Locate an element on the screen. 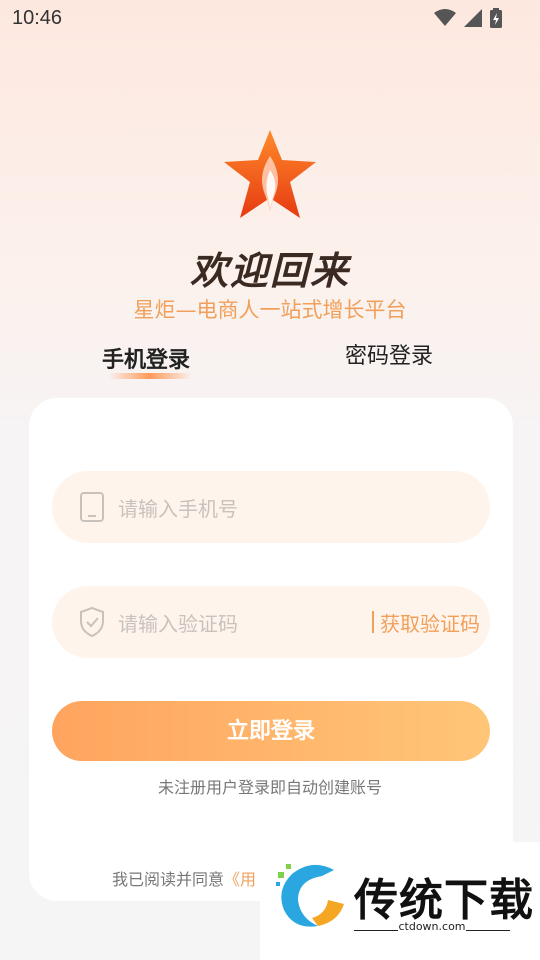 The height and width of the screenshot is (960, 540). login-button: 立即登录 is located at coordinates (271, 731).